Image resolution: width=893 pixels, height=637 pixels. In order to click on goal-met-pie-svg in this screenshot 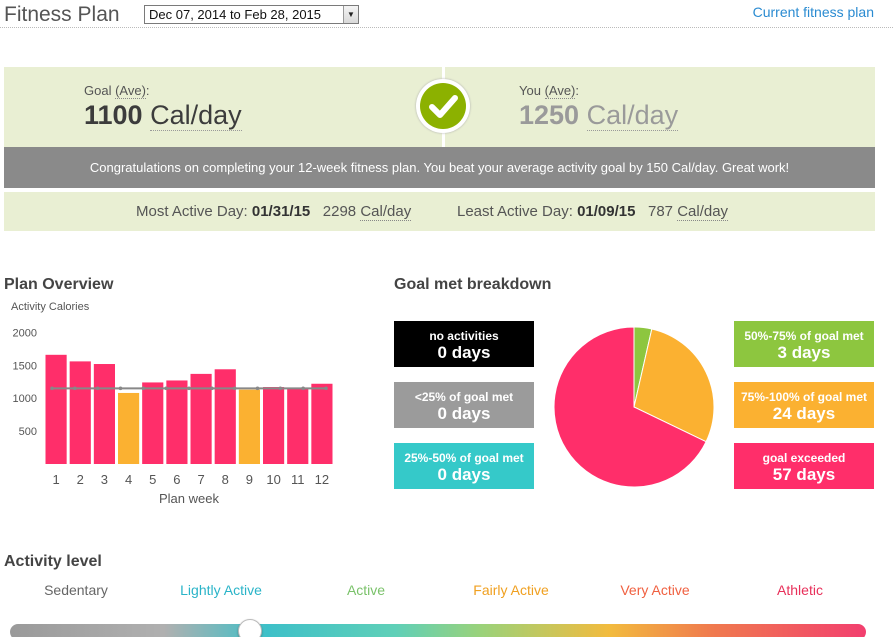, I will do `click(634, 407)`.